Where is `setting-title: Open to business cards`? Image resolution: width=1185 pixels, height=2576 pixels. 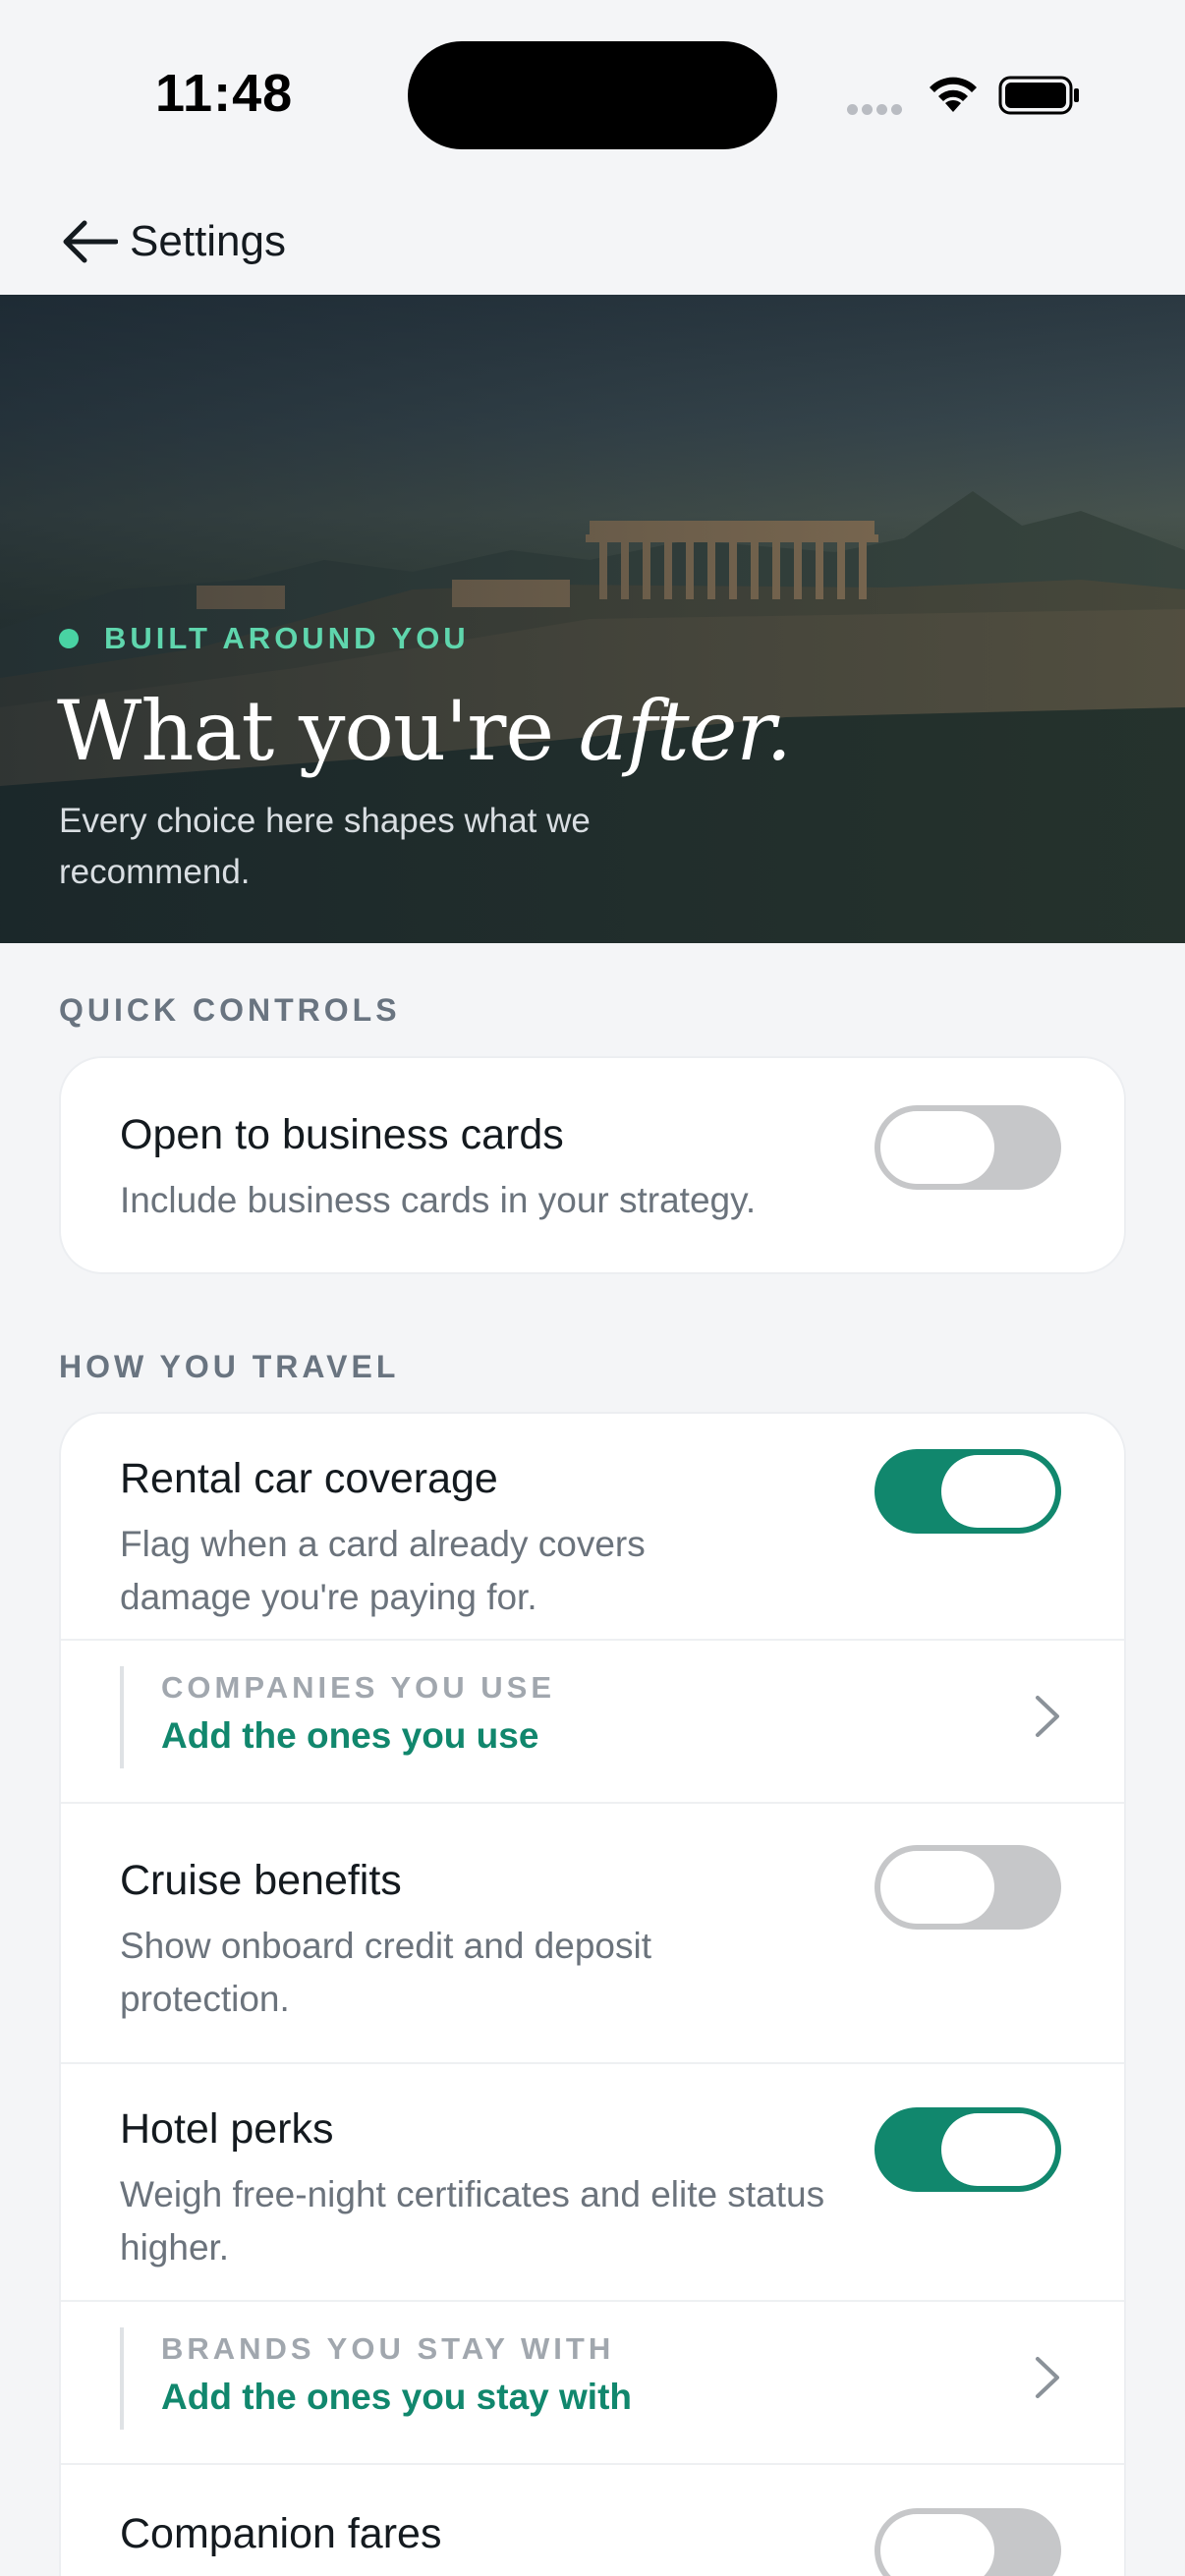 setting-title: Open to business cards is located at coordinates (342, 1134).